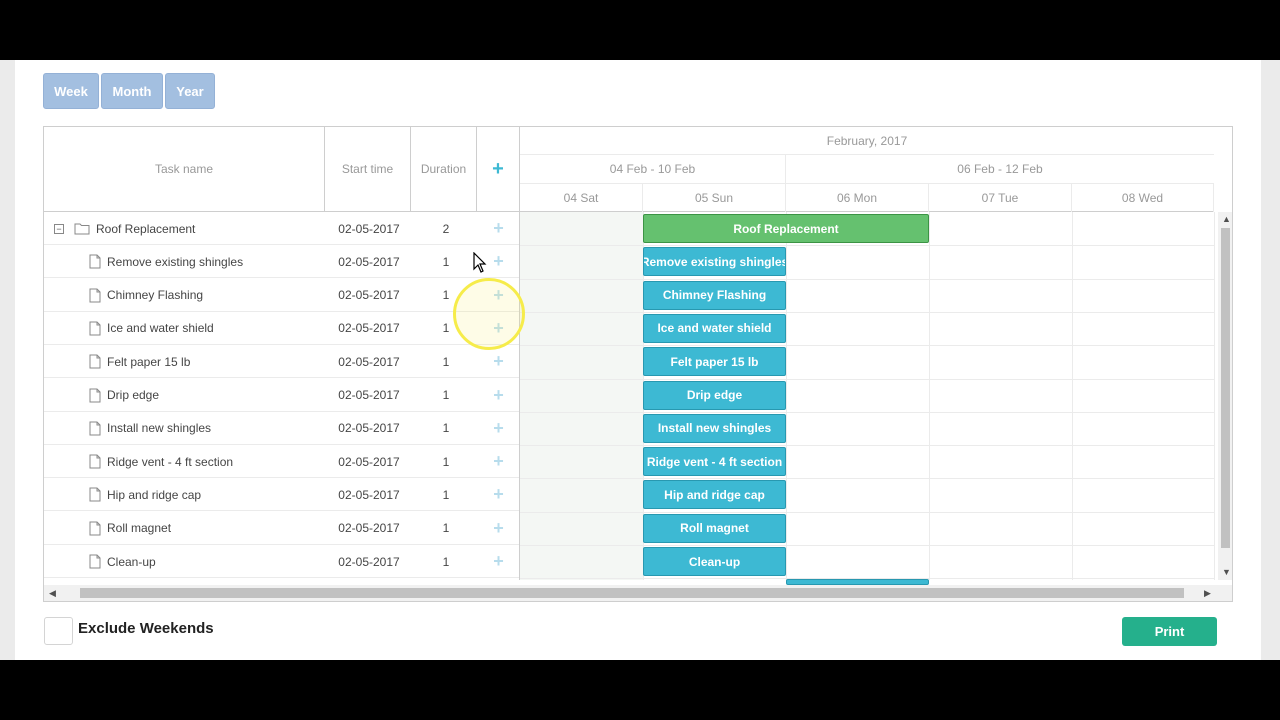  What do you see at coordinates (581, 197) in the screenshot?
I see `day-cell: 04 Sat` at bounding box center [581, 197].